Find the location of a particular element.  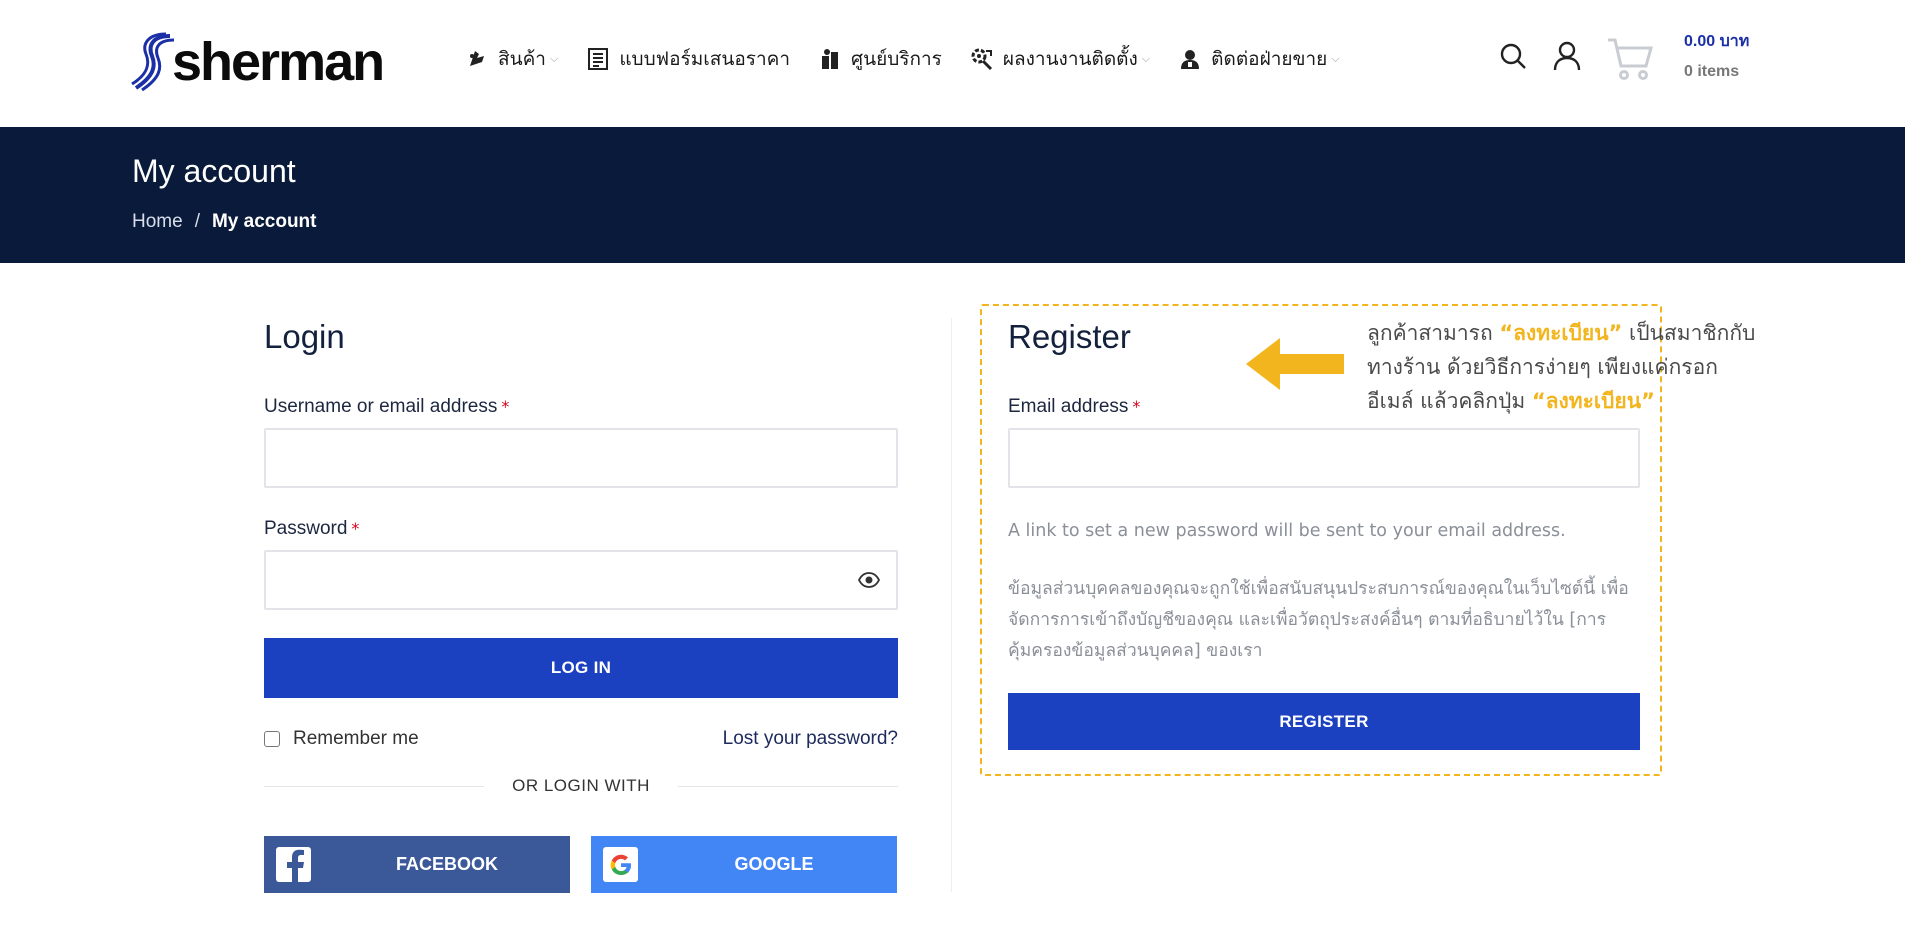

site-logo: sherman is located at coordinates (257, 62).